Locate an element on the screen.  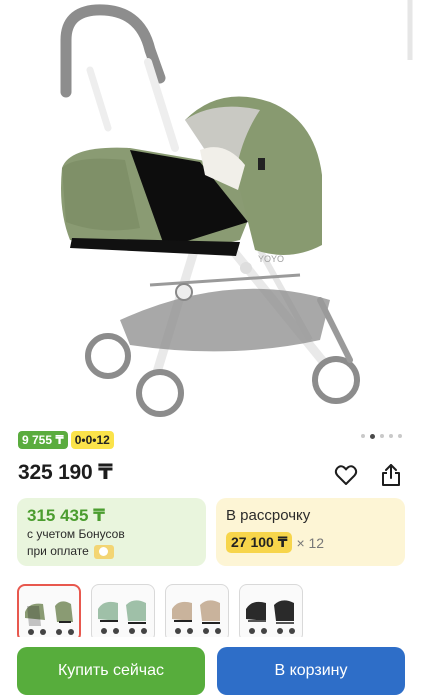
product-price: 325 190 ₸ is located at coordinates (65, 472).